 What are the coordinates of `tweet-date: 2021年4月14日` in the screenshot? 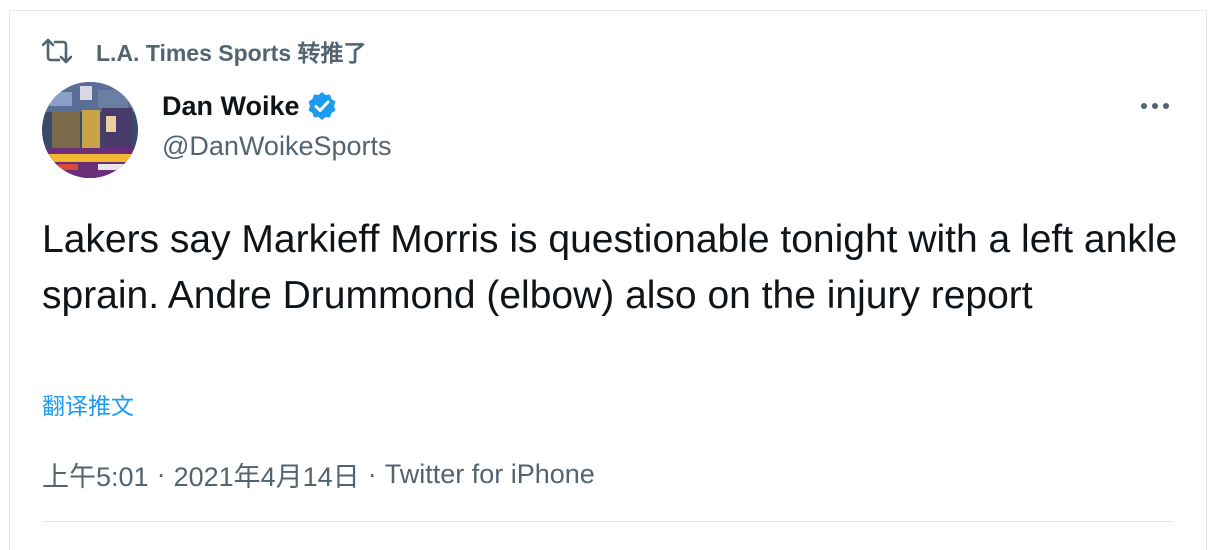 It's located at (267, 474).